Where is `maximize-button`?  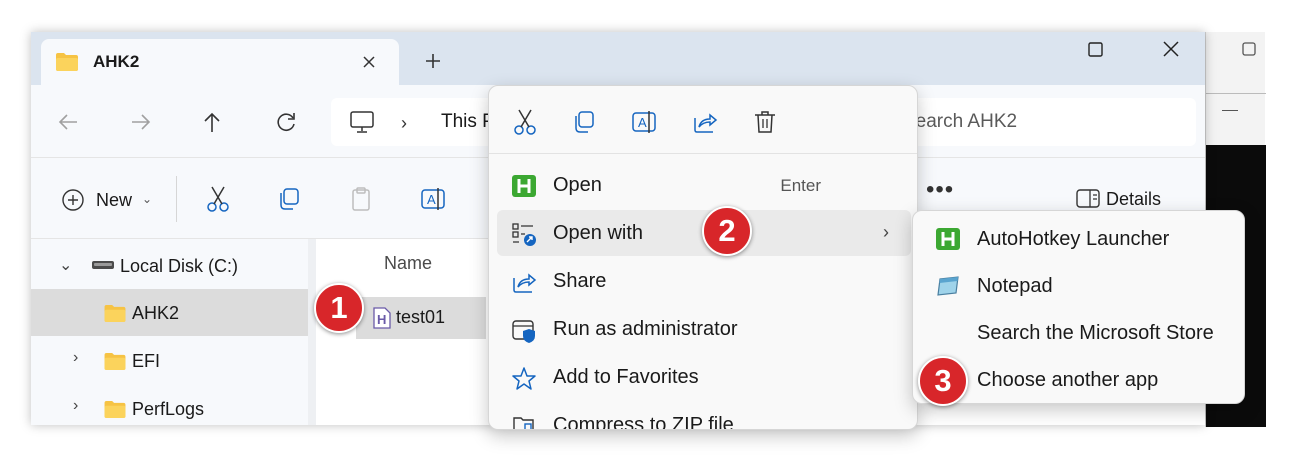 maximize-button is located at coordinates (1096, 57).